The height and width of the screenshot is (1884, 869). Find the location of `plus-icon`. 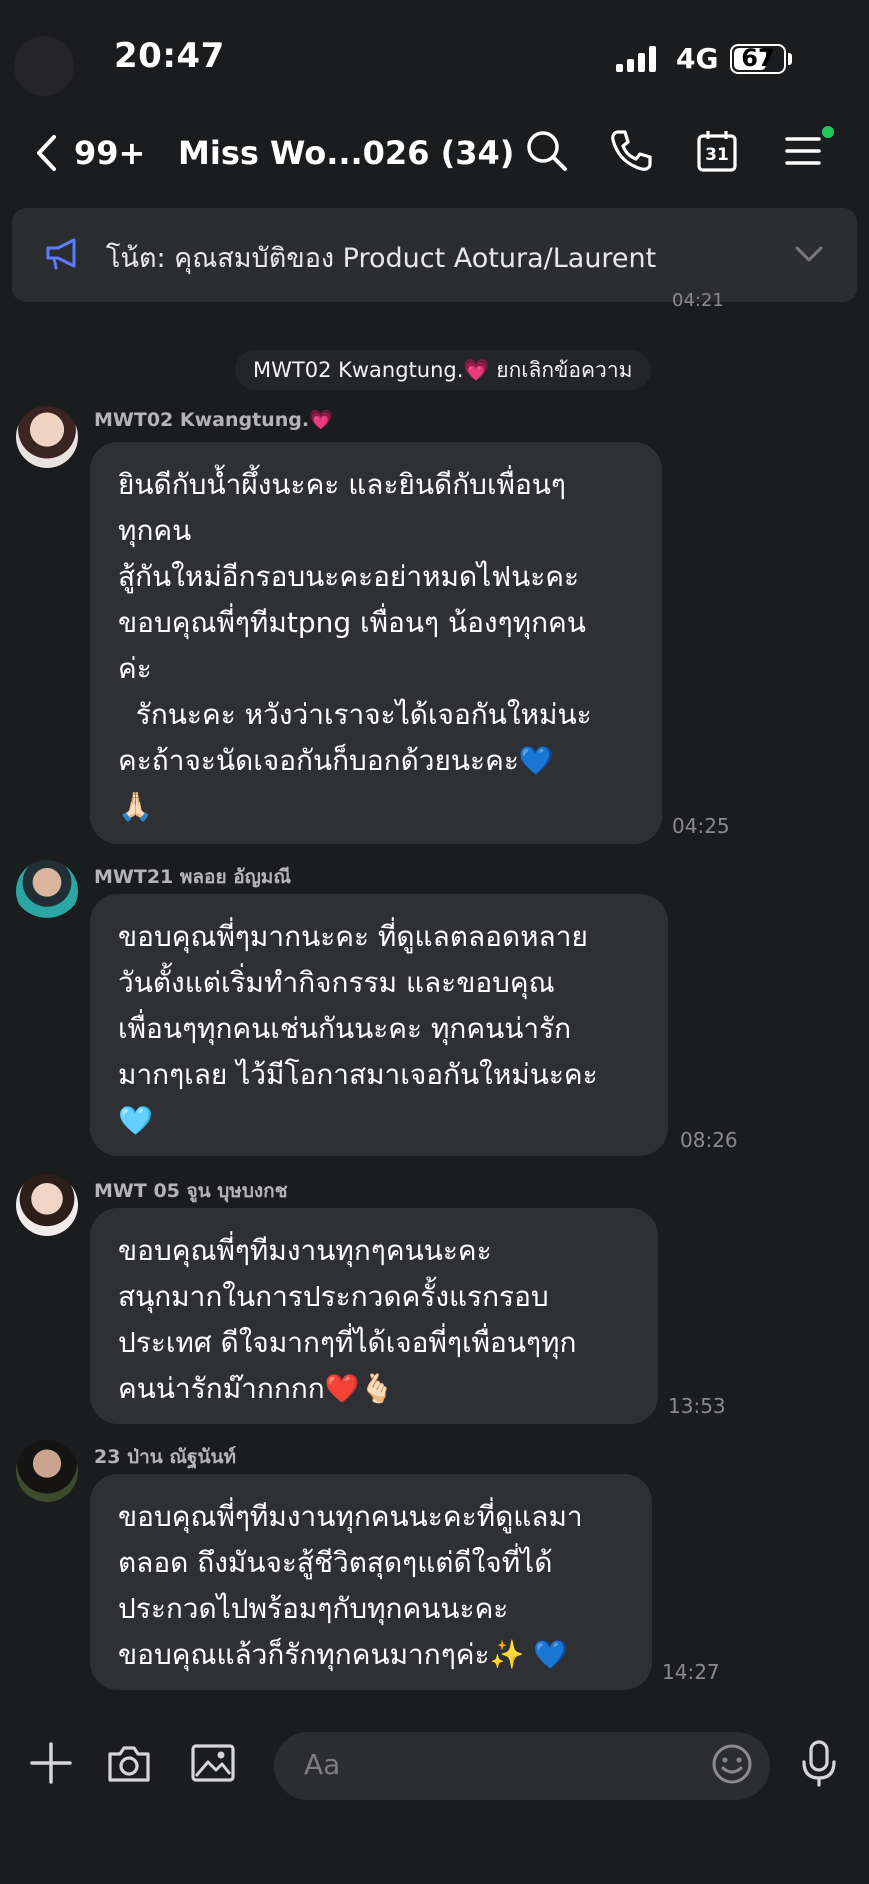

plus-icon is located at coordinates (51, 1763).